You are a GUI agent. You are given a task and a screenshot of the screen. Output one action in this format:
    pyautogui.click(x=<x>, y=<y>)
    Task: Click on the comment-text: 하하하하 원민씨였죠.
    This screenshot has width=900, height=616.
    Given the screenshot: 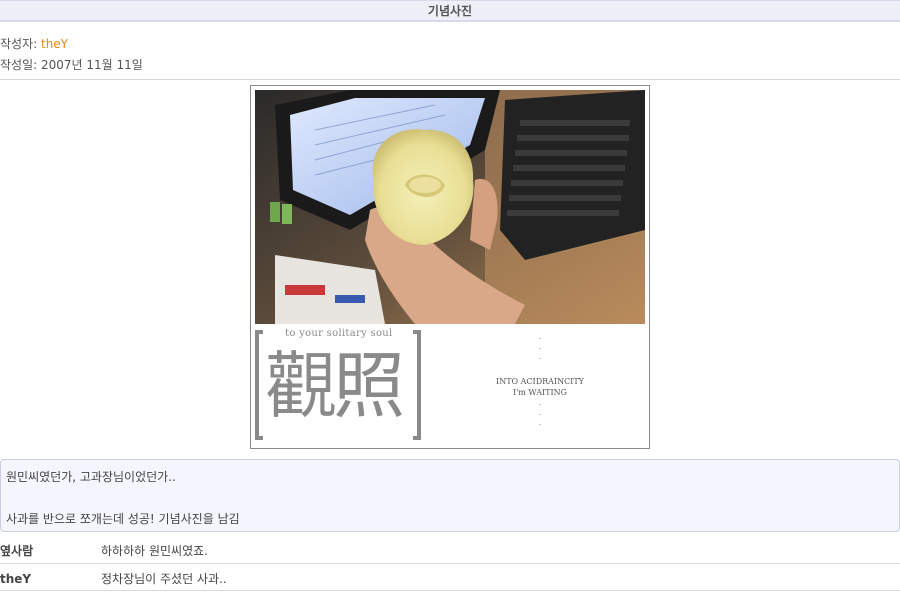 What is the action you would take?
    pyautogui.click(x=154, y=551)
    